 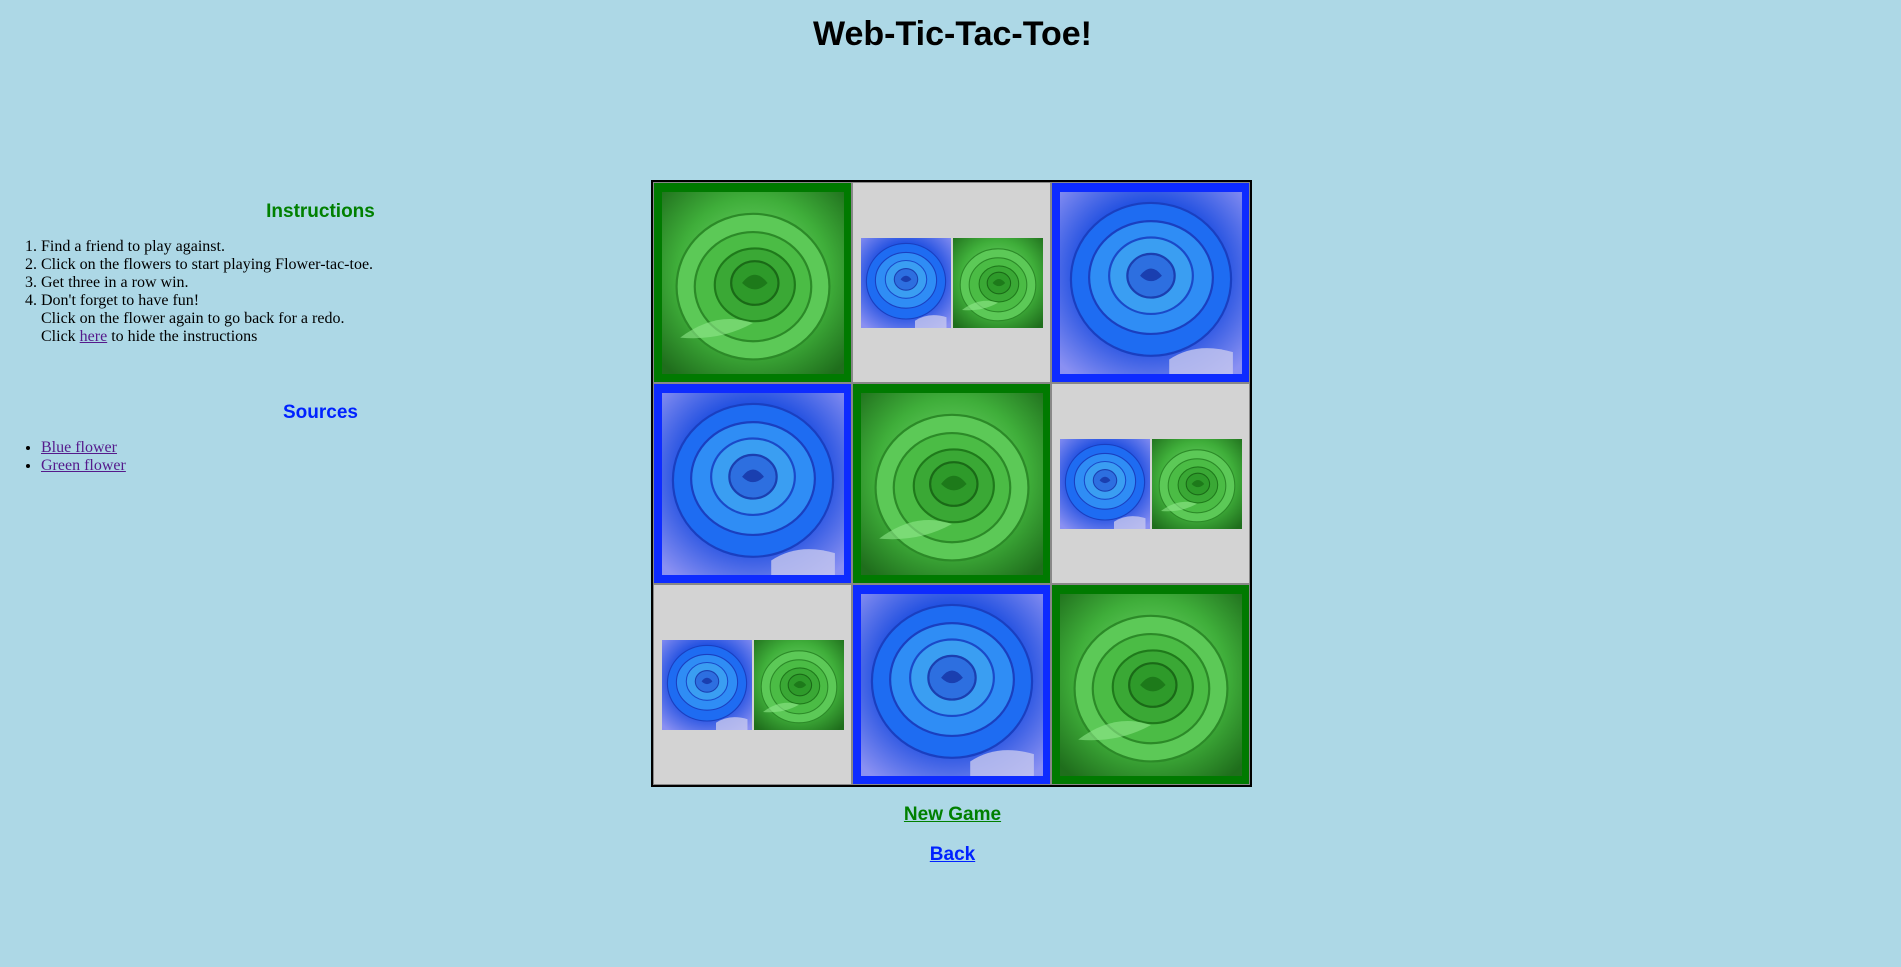 I want to click on blue-flower-source-link: Blue flower, so click(x=79, y=447).